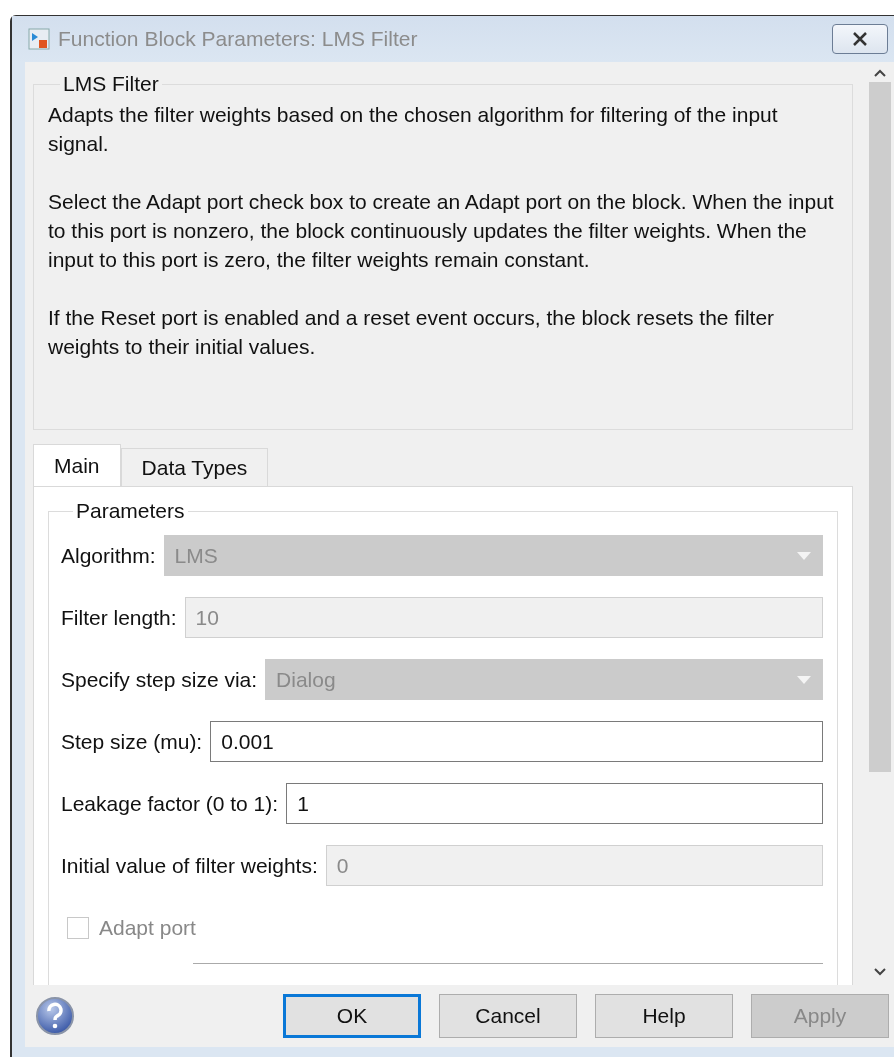 Image resolution: width=894 pixels, height=1057 pixels. I want to click on app-icon, so click(39, 39).